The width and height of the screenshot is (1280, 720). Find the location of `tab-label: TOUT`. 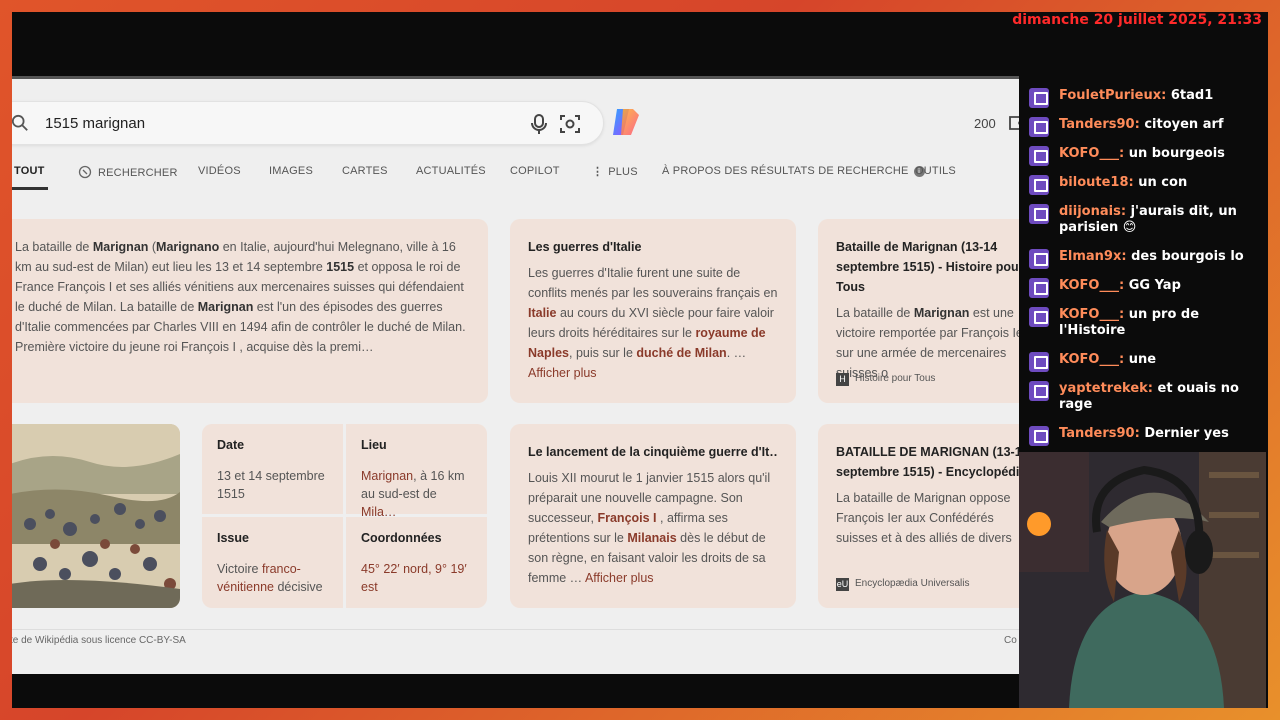

tab-label: TOUT is located at coordinates (29, 171).